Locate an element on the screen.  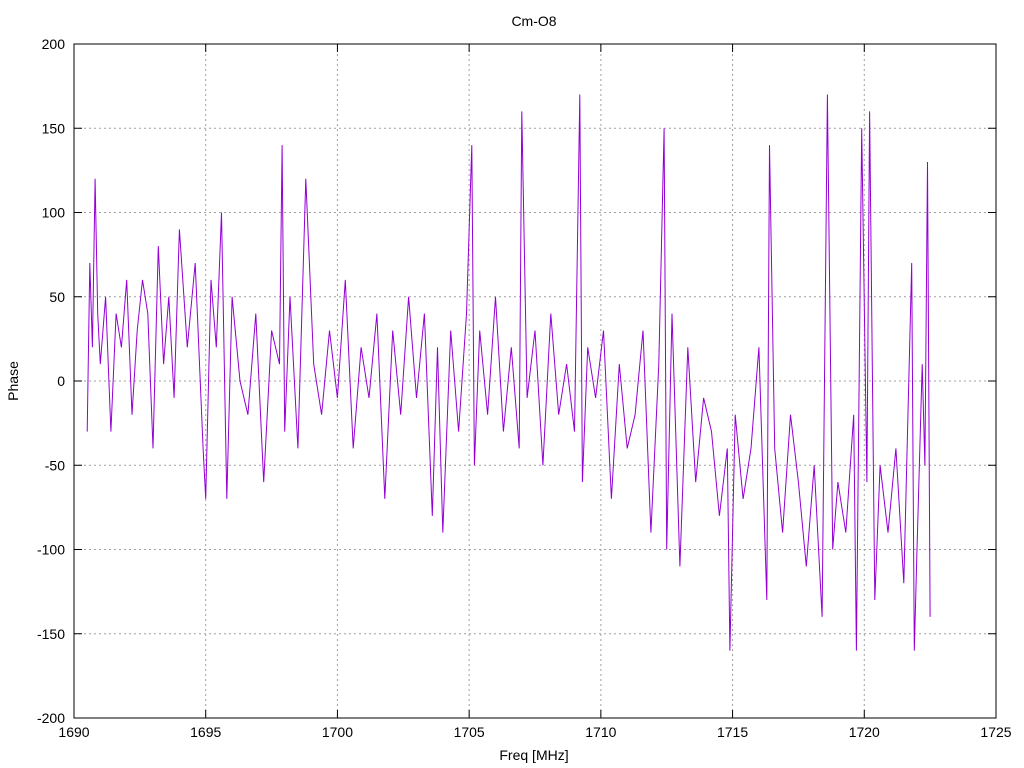
chart-title: Cm-O8 is located at coordinates (533, 21).